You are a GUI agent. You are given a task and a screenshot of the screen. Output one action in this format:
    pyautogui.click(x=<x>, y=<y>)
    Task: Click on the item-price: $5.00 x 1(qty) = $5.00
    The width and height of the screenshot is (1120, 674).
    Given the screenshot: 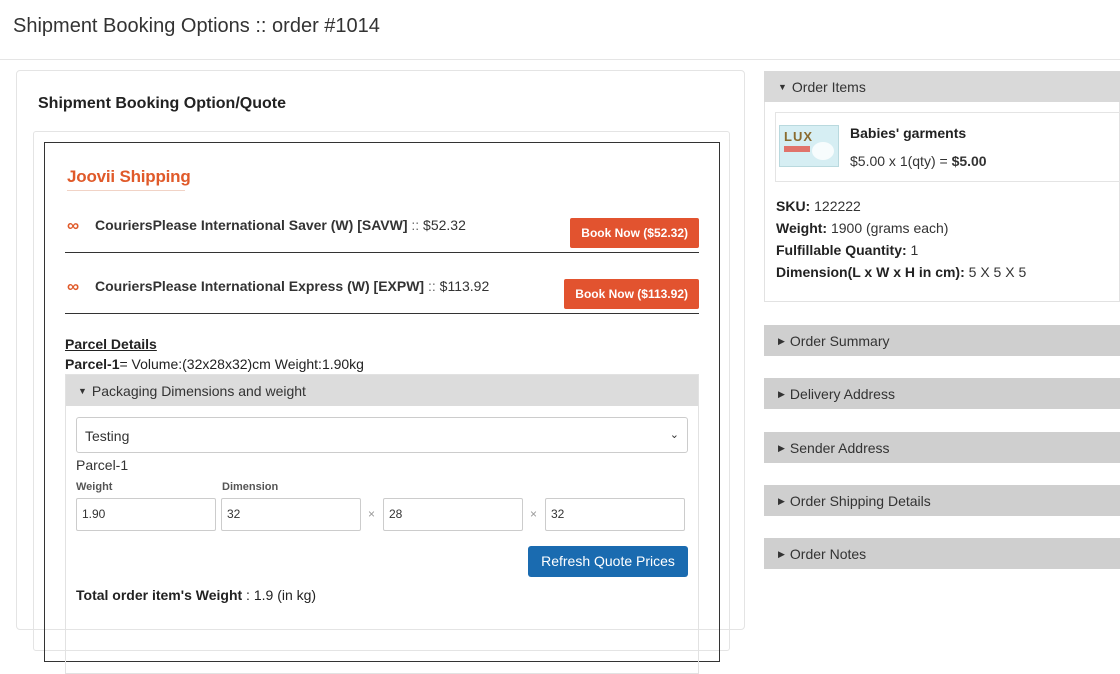 What is the action you would take?
    pyautogui.click(x=918, y=161)
    